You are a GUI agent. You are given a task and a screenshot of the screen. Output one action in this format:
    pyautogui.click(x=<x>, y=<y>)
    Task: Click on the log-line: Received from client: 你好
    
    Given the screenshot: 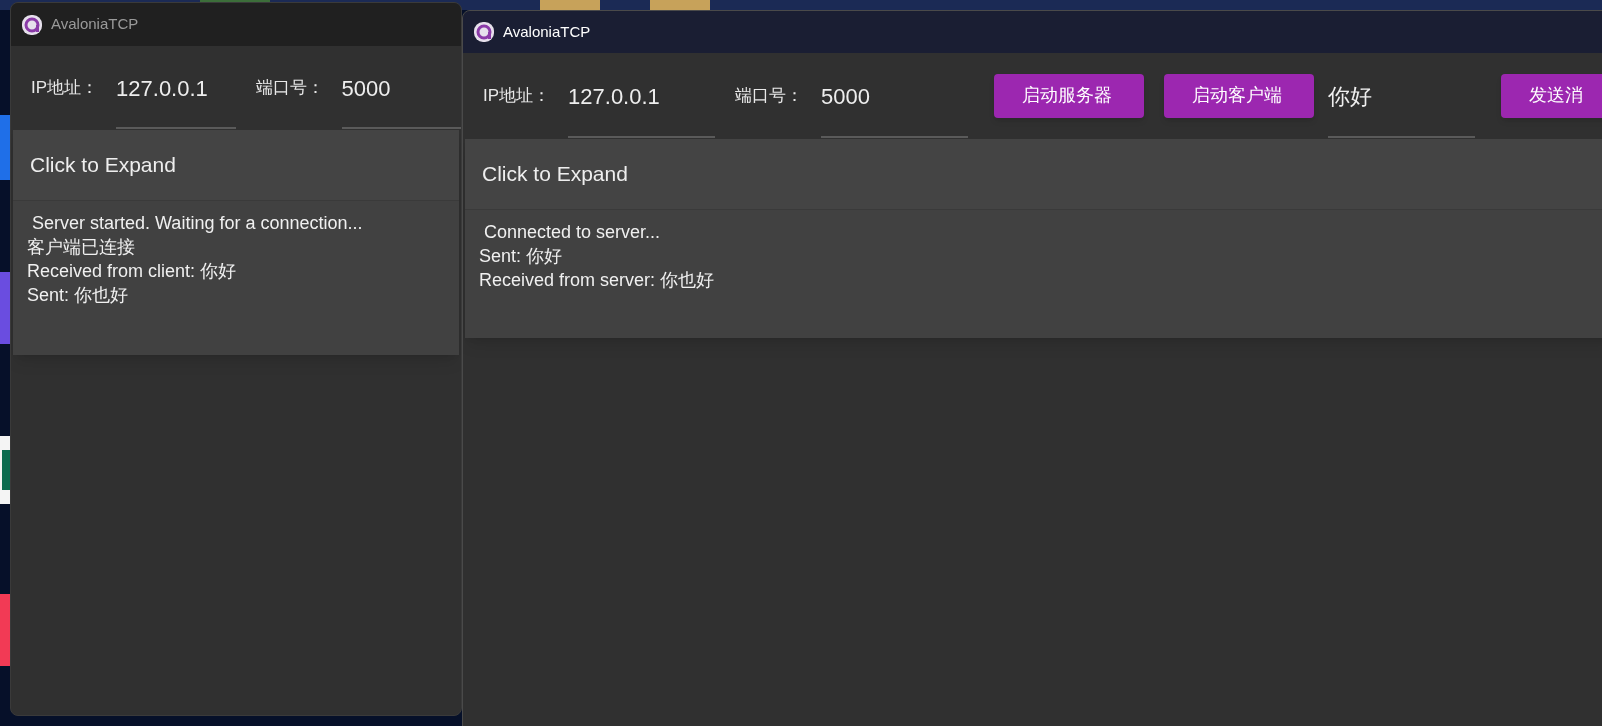 What is the action you would take?
    pyautogui.click(x=132, y=271)
    